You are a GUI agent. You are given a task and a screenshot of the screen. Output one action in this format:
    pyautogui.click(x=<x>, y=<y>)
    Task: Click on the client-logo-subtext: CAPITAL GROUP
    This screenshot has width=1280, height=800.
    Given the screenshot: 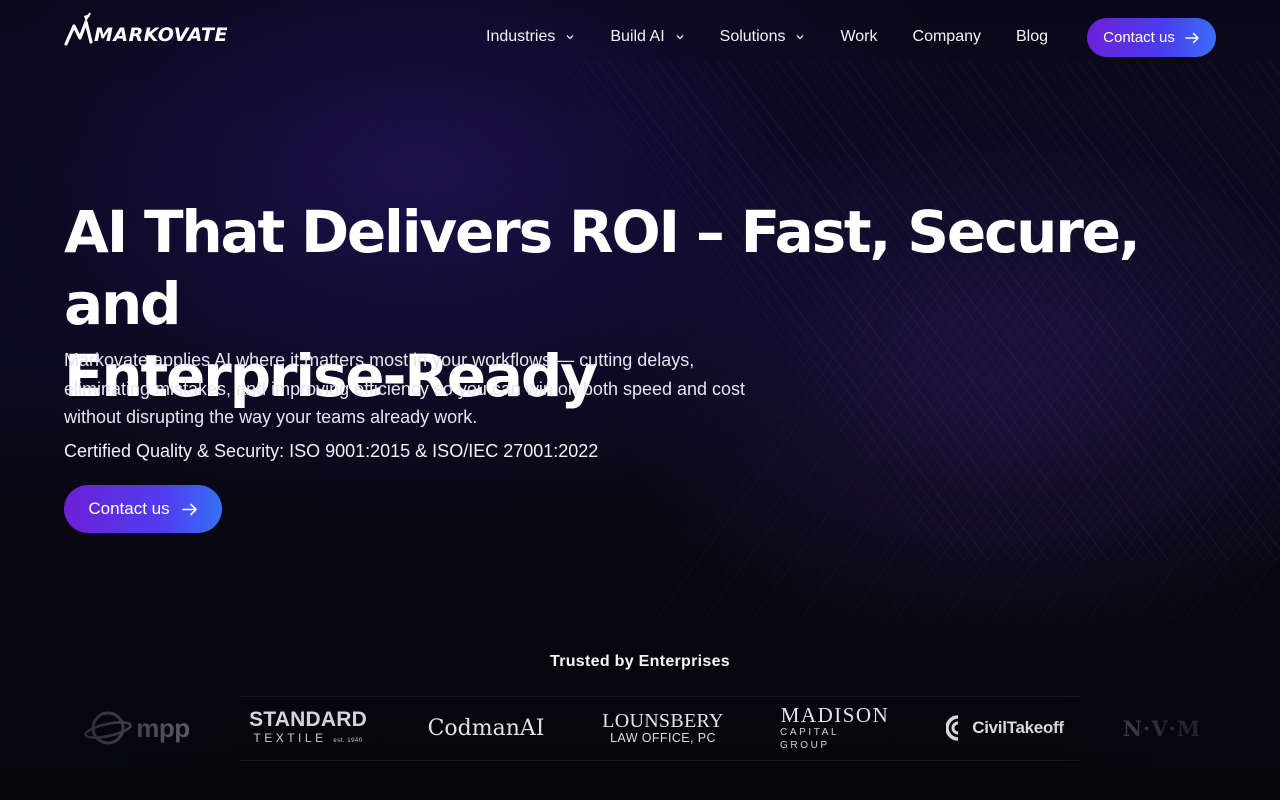 What is the action you would take?
    pyautogui.click(x=809, y=738)
    